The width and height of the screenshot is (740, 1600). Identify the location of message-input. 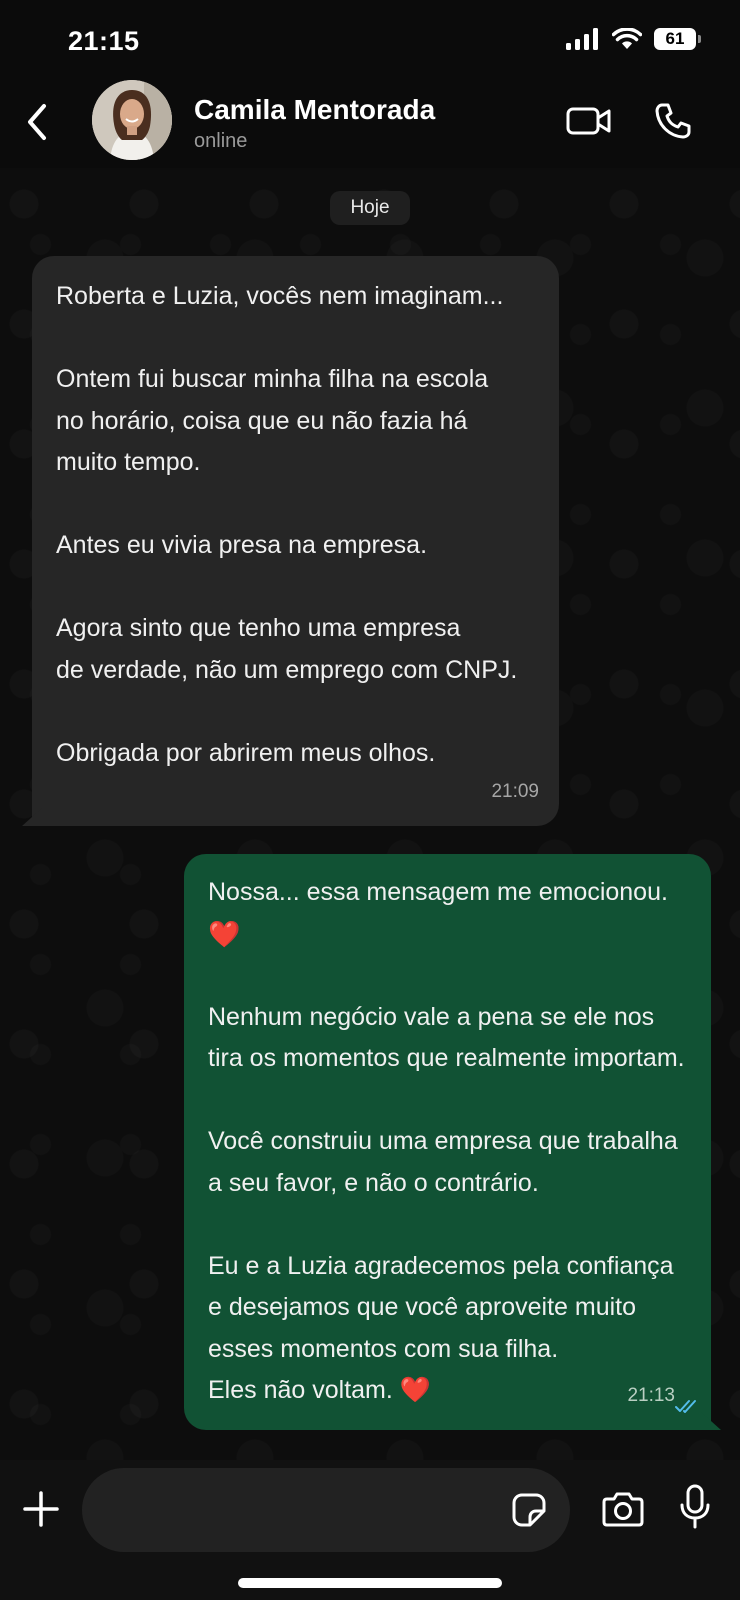
(326, 1510).